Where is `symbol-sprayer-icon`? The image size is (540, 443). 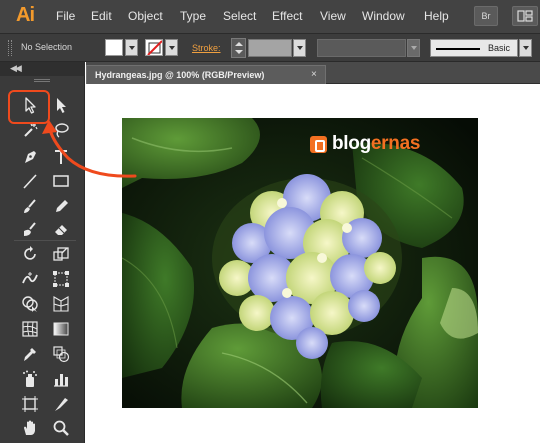 symbol-sprayer-icon is located at coordinates (30, 378).